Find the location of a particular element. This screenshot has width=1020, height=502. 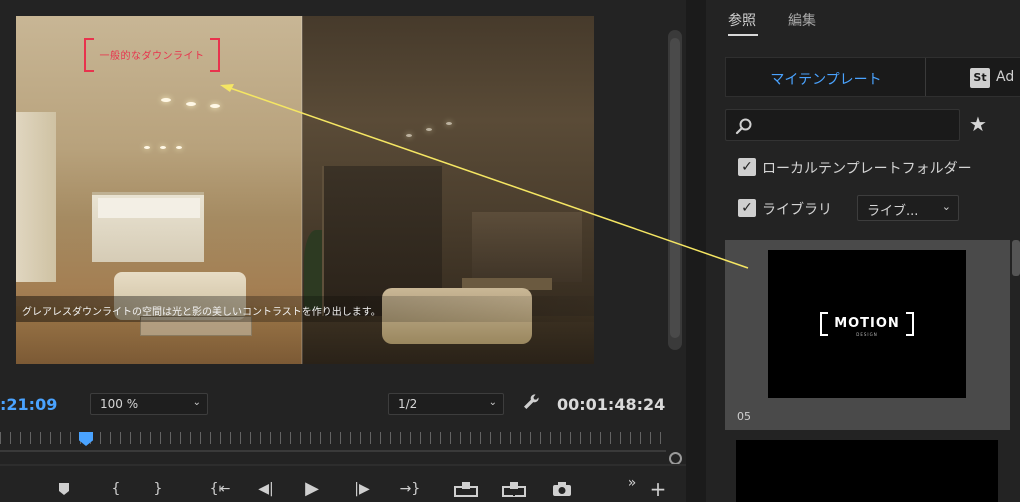

zoom-dropdown: 100 % ⌄ is located at coordinates (149, 404).